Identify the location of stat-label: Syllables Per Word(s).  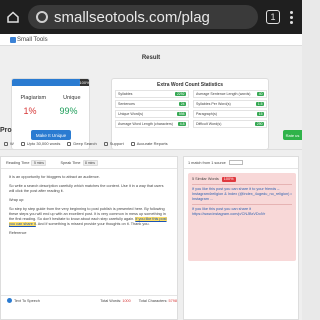
(213, 104).